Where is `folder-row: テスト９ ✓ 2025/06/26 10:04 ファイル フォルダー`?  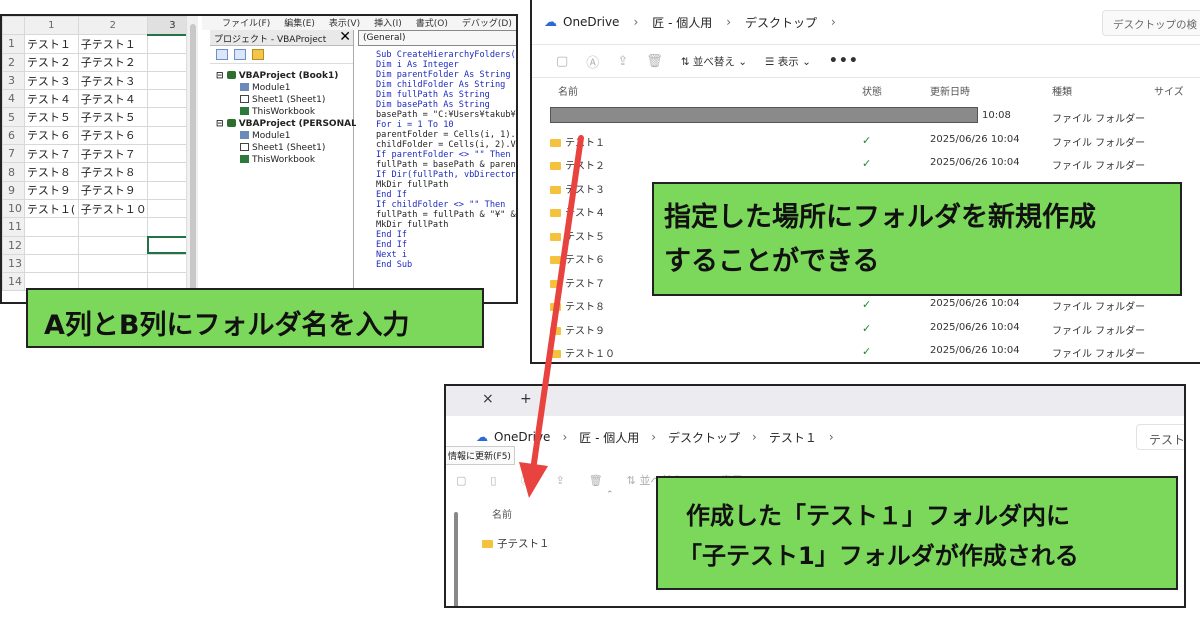
folder-row: テスト９ ✓ 2025/06/26 10:04 ファイル フォルダー is located at coordinates (866, 328).